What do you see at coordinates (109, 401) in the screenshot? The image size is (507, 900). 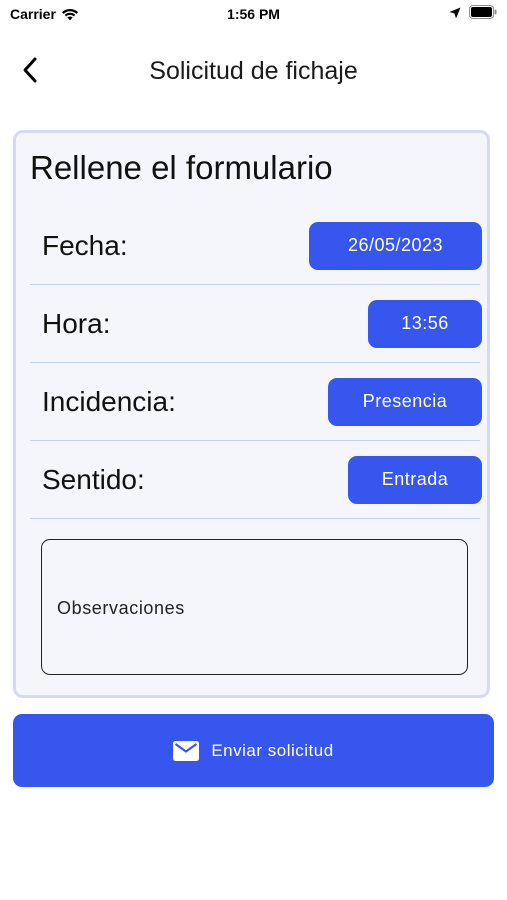 I see `incident-label: Incidencia:` at bounding box center [109, 401].